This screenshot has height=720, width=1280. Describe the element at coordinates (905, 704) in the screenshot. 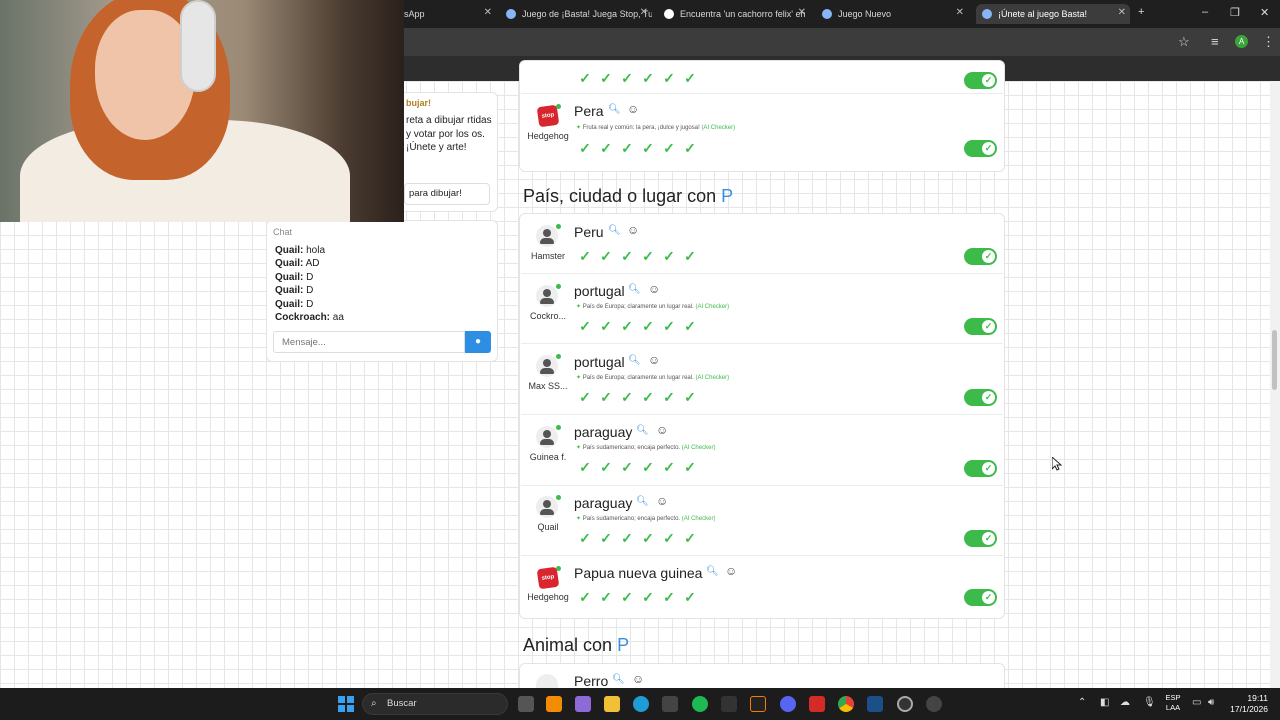

I see `obs-icon` at that location.